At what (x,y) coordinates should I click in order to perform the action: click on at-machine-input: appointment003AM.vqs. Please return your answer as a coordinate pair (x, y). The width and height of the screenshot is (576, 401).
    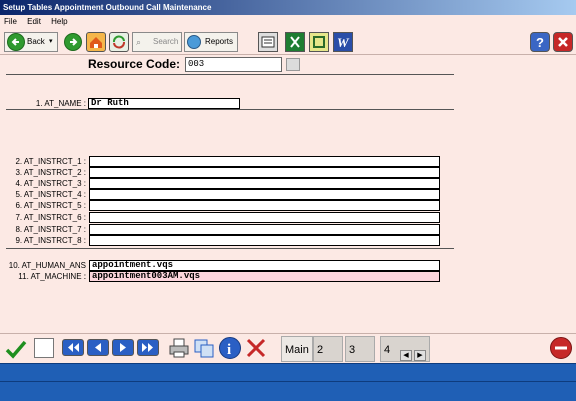
    Looking at the image, I should click on (264, 276).